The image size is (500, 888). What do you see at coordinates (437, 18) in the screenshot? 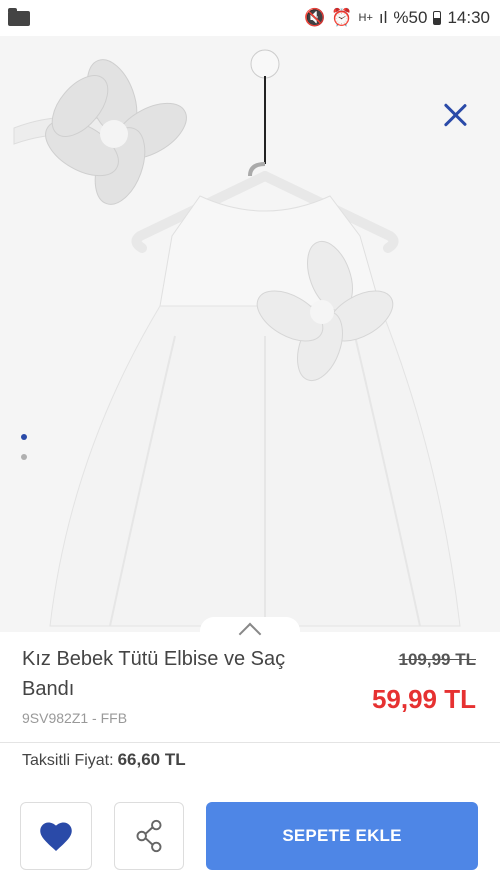
I see `battery-icon` at bounding box center [437, 18].